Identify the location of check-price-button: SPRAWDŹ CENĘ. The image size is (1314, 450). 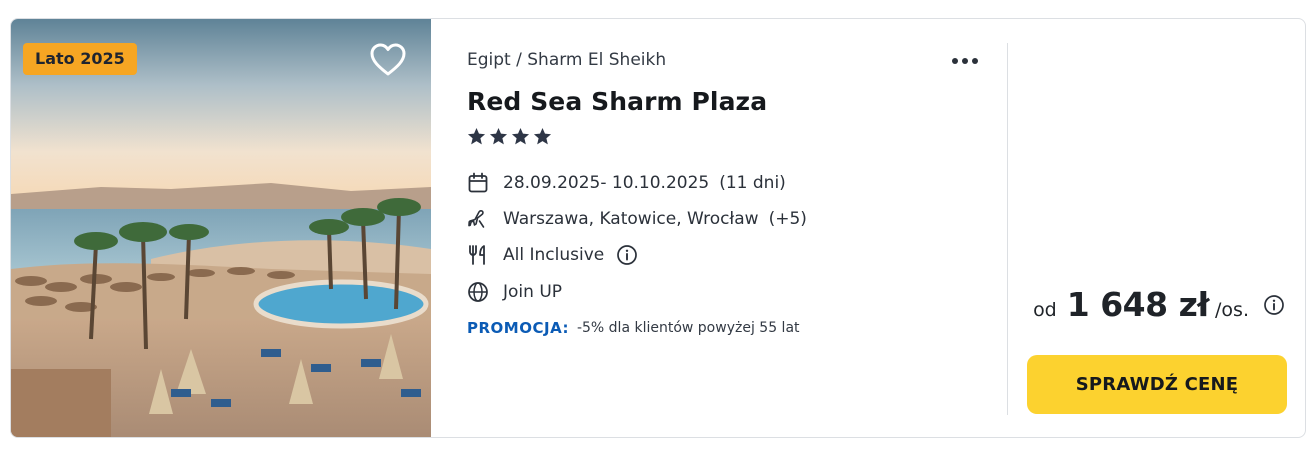
(1157, 384).